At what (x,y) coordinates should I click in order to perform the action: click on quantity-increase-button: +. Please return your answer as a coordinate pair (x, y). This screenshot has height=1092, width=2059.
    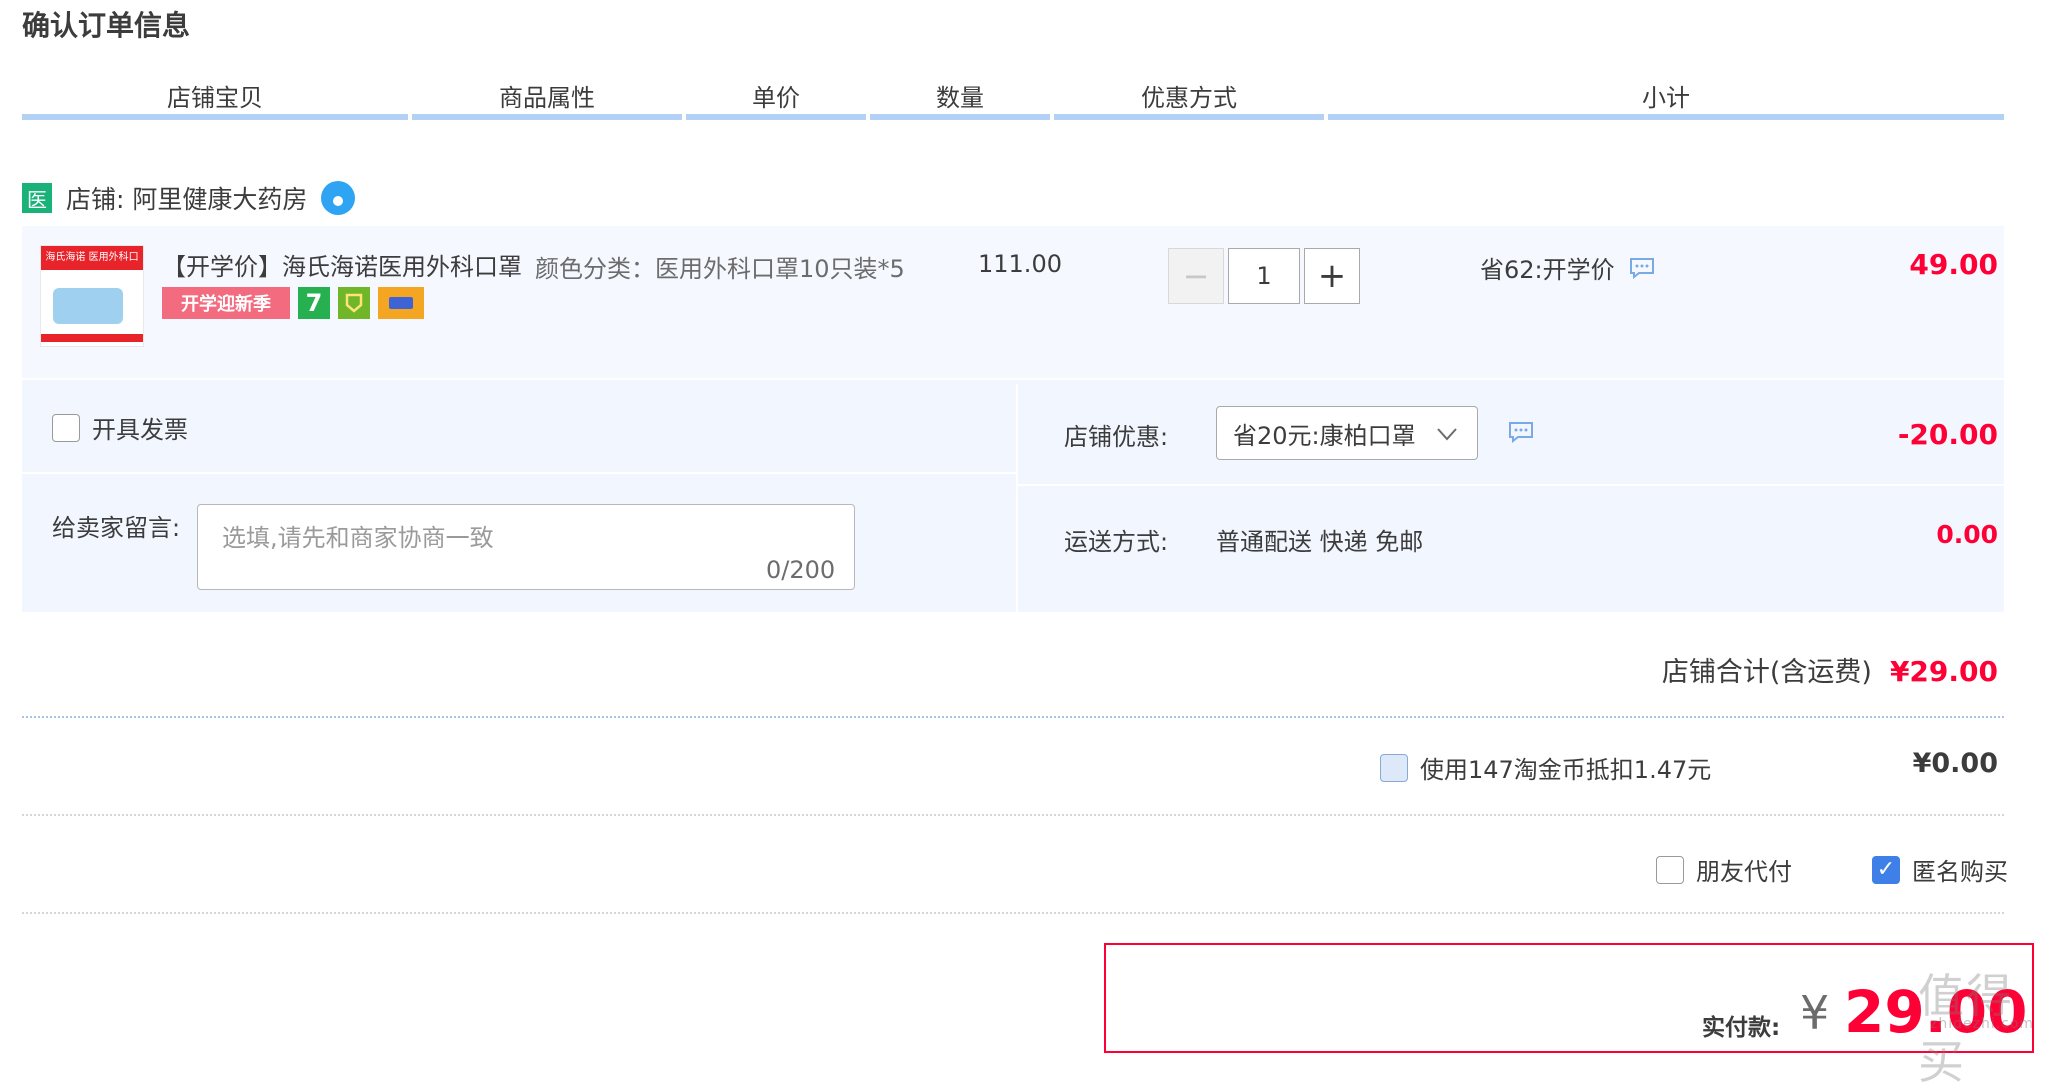
    Looking at the image, I should click on (1332, 276).